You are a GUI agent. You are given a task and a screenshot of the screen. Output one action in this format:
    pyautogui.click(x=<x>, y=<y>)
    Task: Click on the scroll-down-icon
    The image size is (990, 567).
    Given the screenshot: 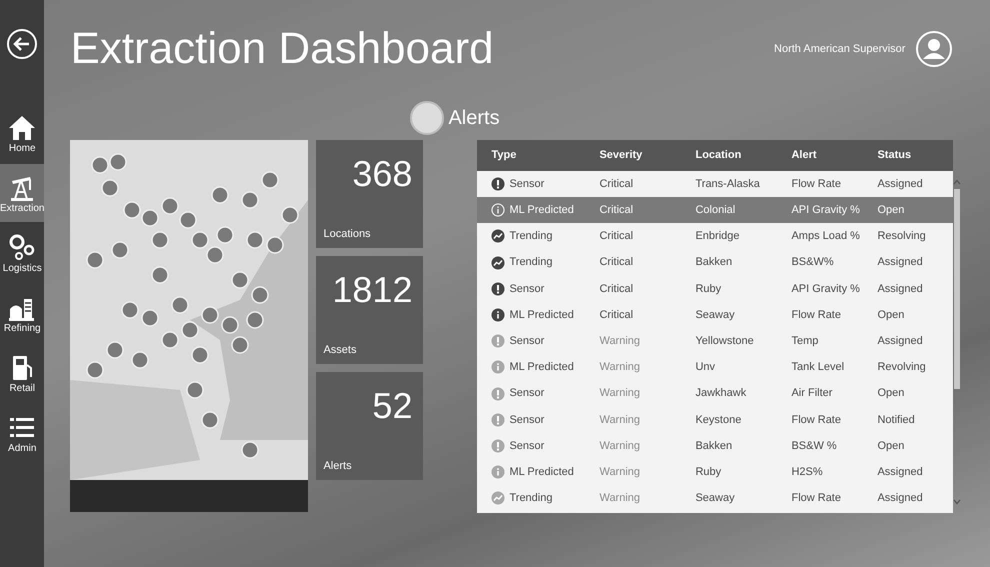 What is the action you would take?
    pyautogui.click(x=957, y=502)
    